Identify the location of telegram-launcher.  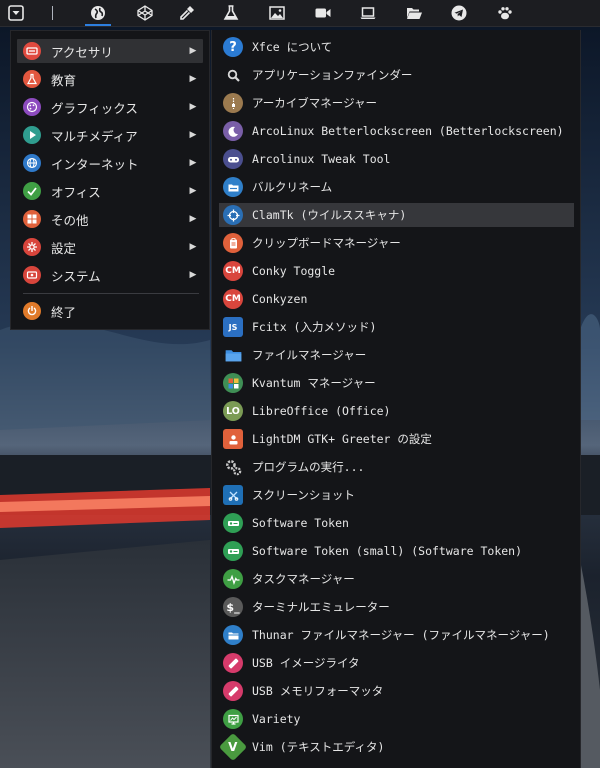
(459, 13).